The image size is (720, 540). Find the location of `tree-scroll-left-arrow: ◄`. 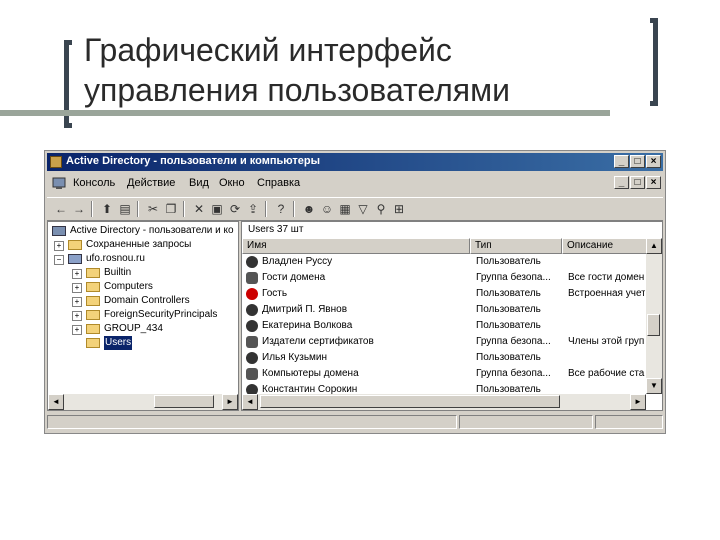

tree-scroll-left-arrow: ◄ is located at coordinates (56, 402).